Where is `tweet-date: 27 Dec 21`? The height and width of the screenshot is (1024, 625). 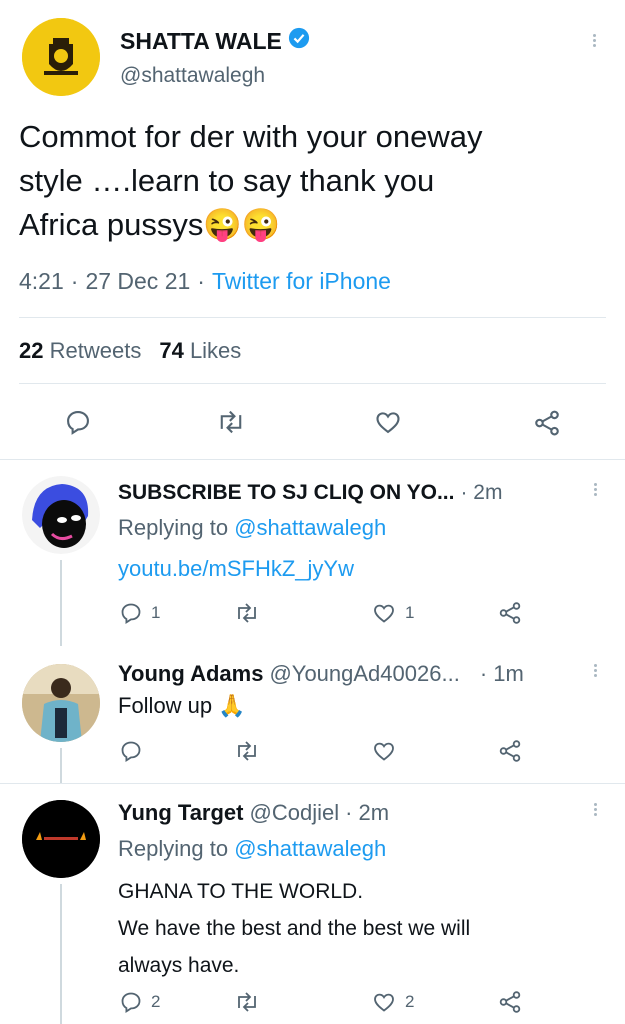
tweet-date: 27 Dec 21 is located at coordinates (137, 281).